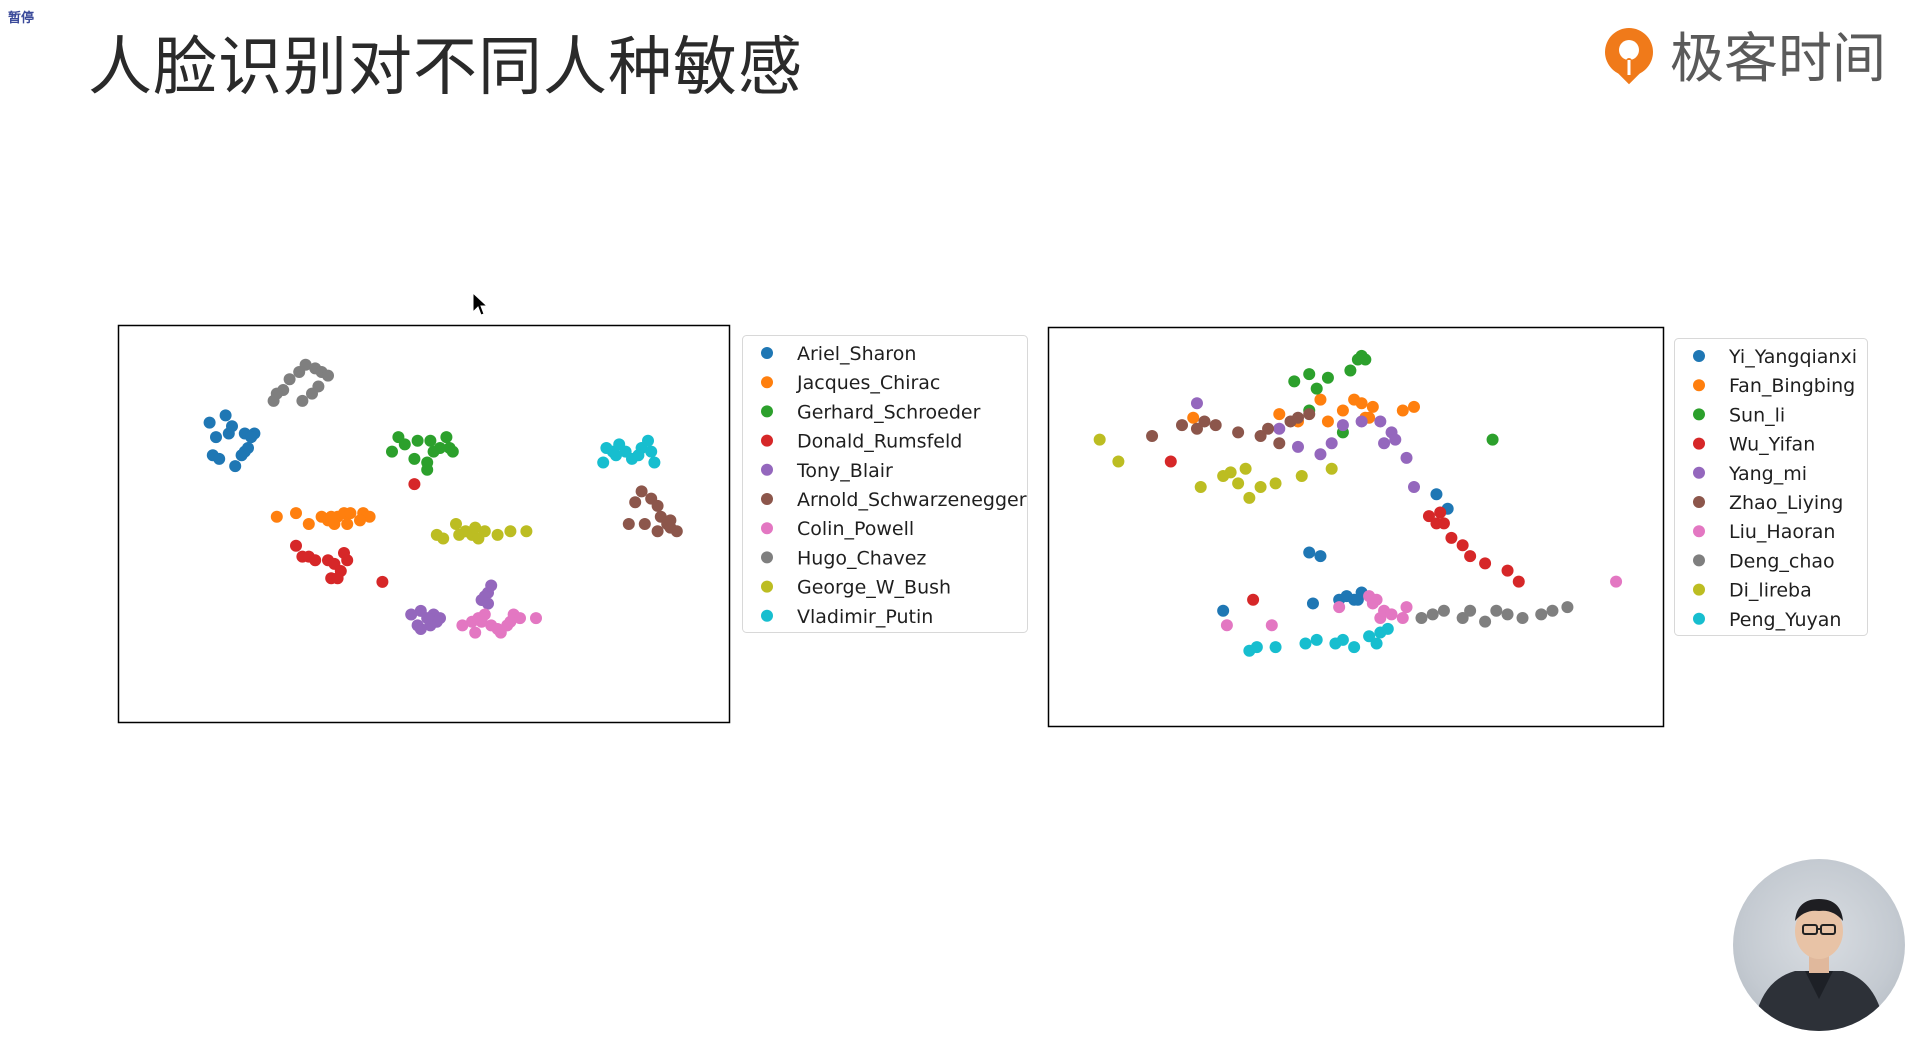  What do you see at coordinates (767, 440) in the screenshot?
I see `legend-marker-Donald_Rumsfeld` at bounding box center [767, 440].